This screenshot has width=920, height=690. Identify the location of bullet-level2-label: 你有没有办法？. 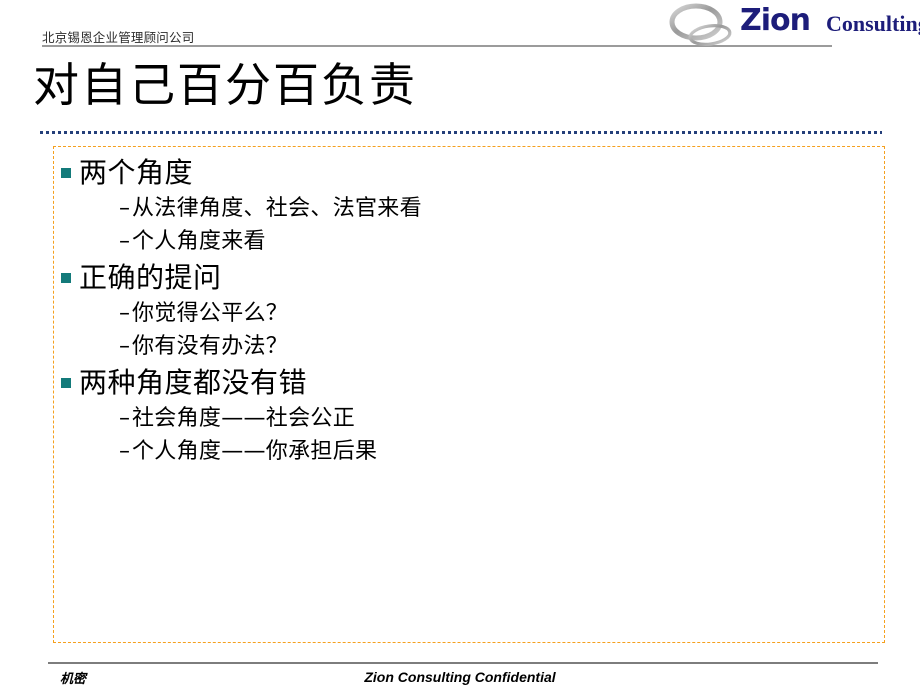
(210, 346).